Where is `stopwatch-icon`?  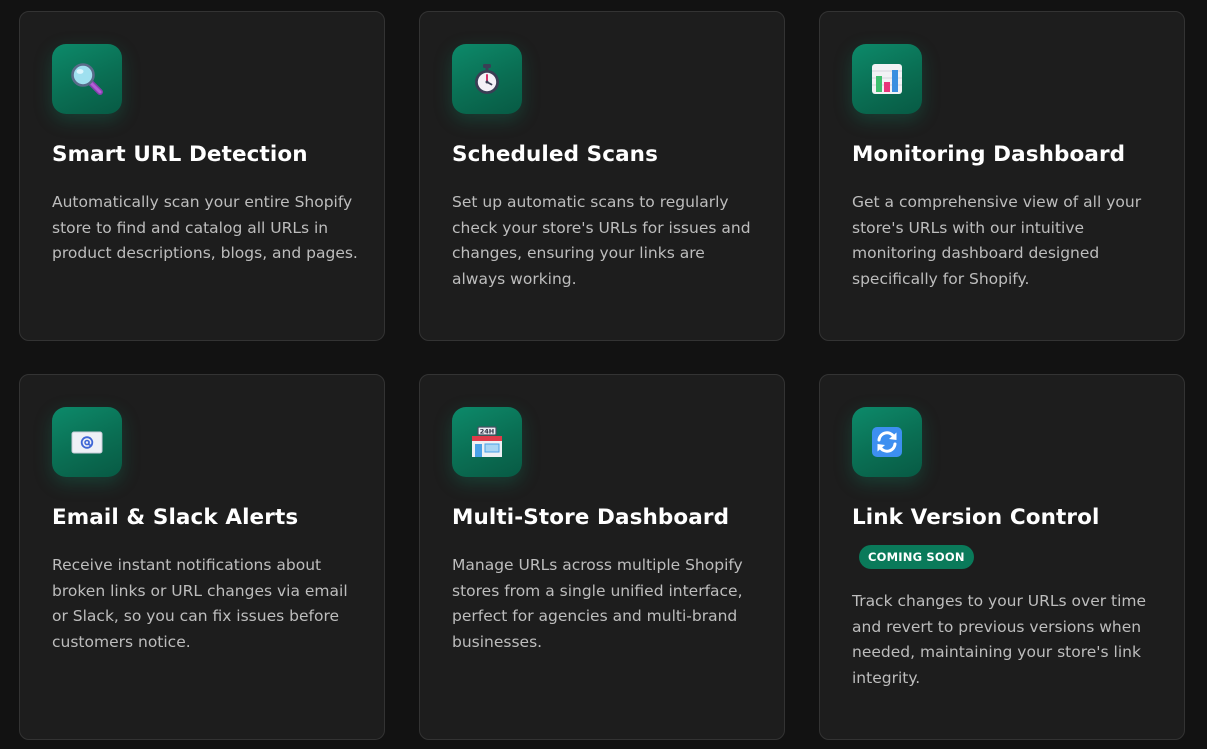
stopwatch-icon is located at coordinates (487, 79).